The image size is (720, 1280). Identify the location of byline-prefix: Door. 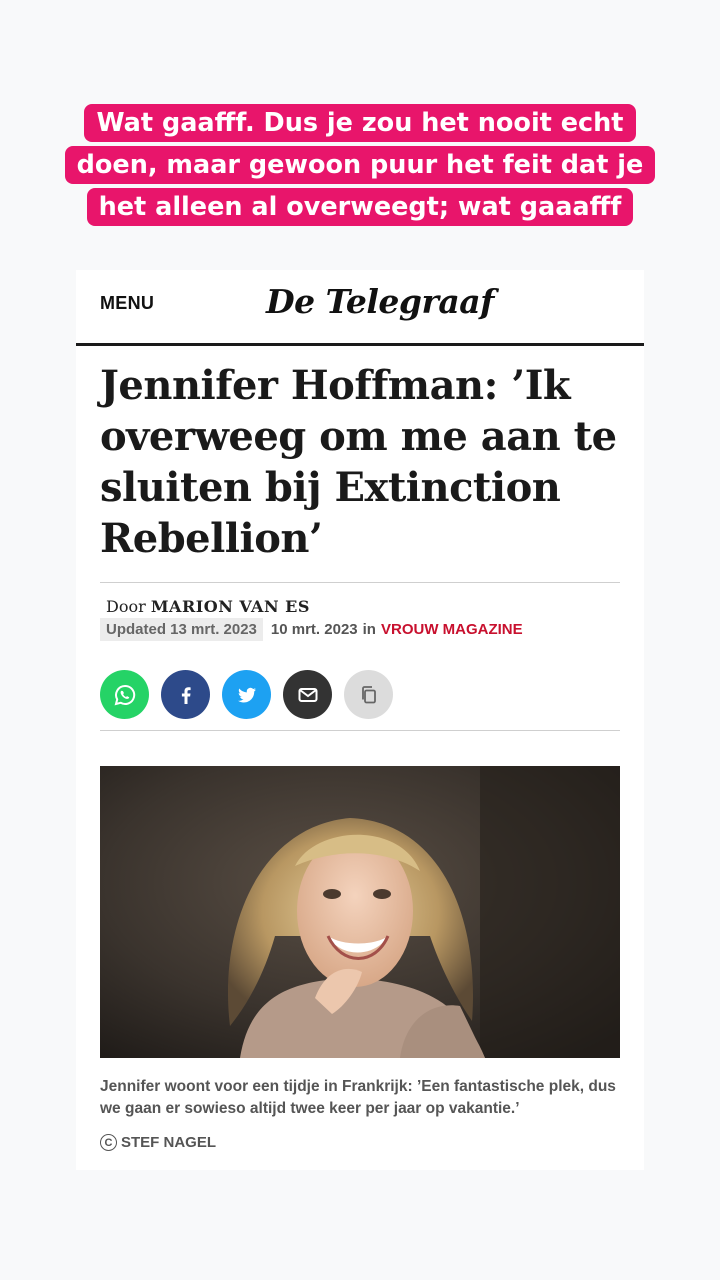
(126, 606).